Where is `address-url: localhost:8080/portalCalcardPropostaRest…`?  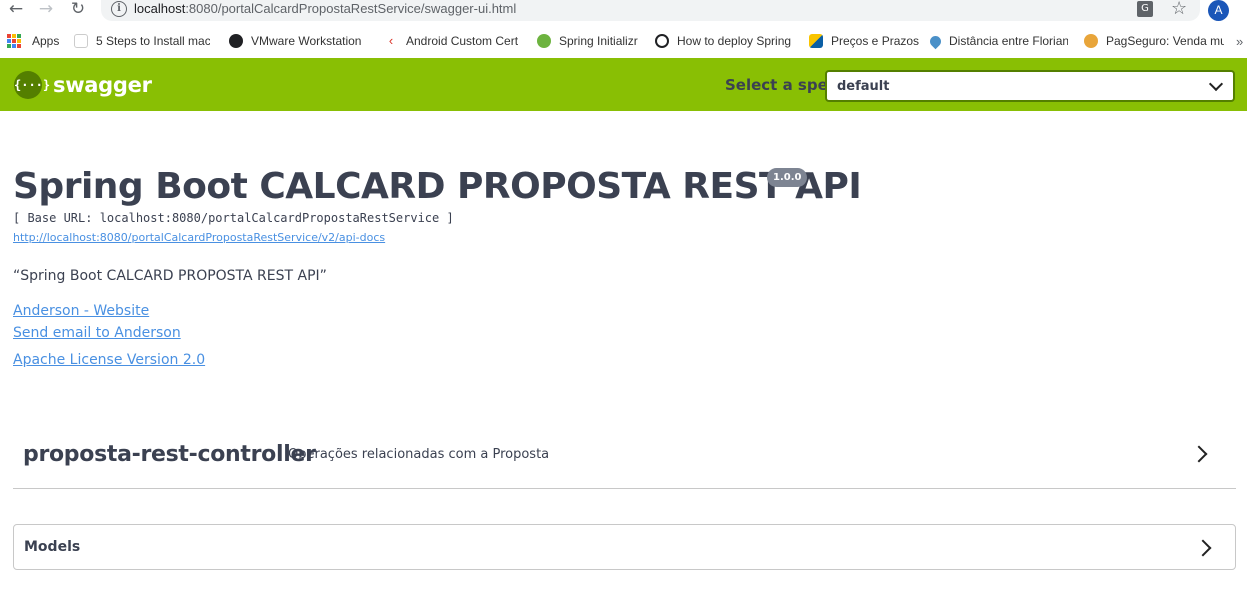 address-url: localhost:8080/portalCalcardPropostaRest… is located at coordinates (325, 8).